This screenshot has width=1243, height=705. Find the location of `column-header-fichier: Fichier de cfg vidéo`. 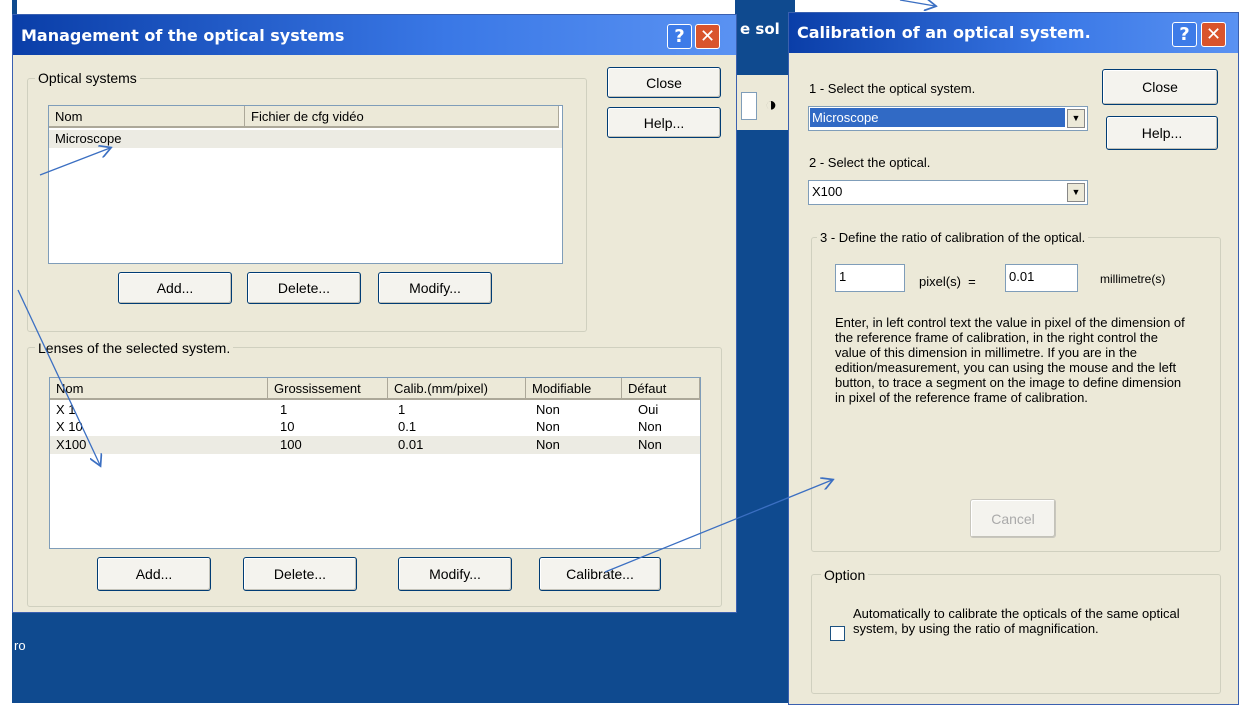

column-header-fichier: Fichier de cfg vidéo is located at coordinates (402, 117).